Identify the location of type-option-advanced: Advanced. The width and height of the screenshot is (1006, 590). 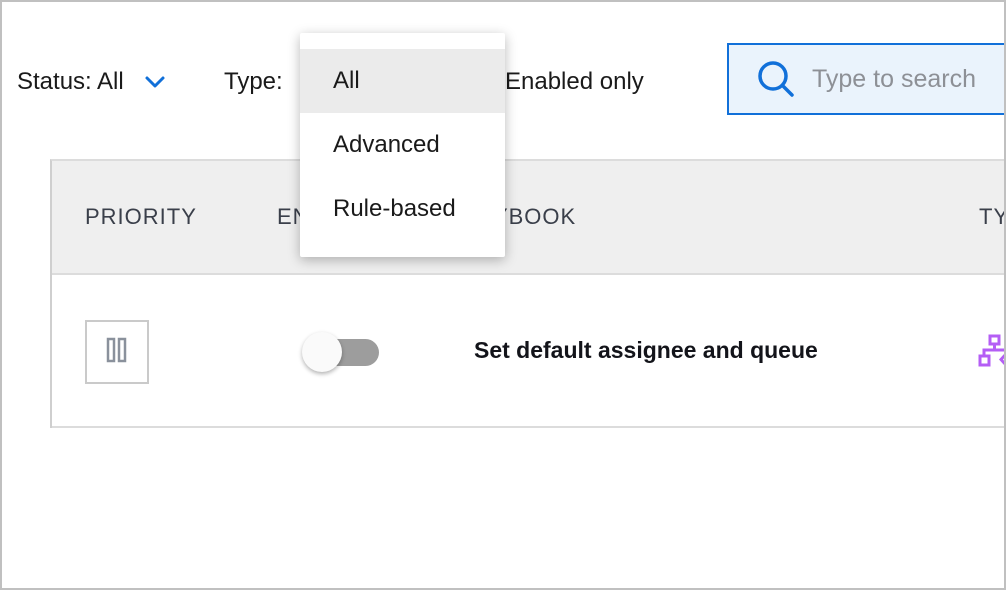
(402, 145).